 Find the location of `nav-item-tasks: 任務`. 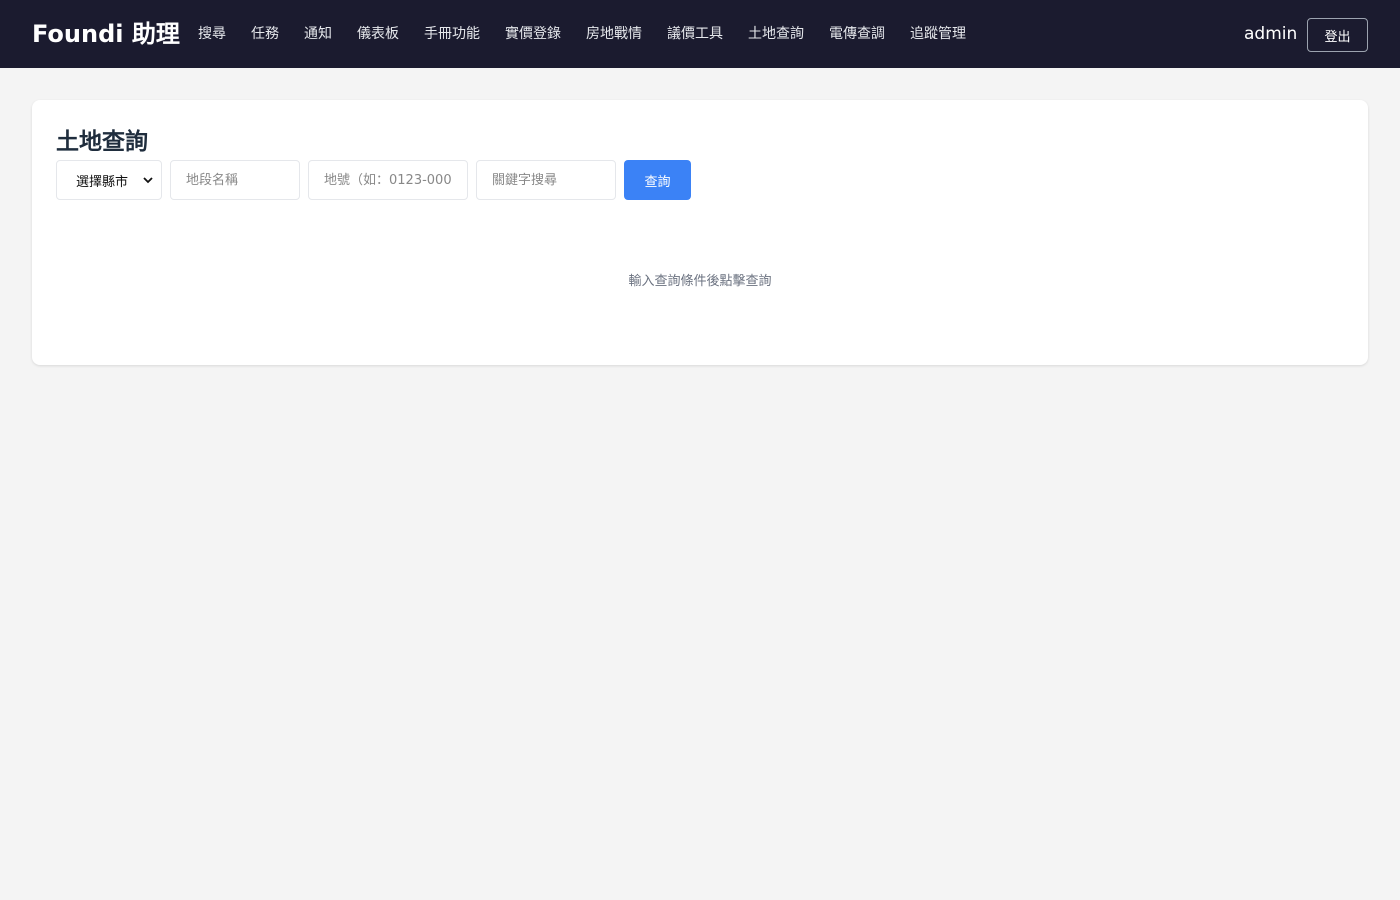

nav-item-tasks: 任務 is located at coordinates (265, 34).